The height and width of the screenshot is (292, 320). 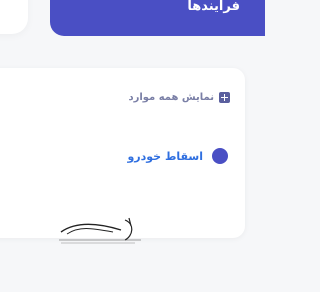 I want to click on processes-button-label: فرایندها, so click(x=213, y=7).